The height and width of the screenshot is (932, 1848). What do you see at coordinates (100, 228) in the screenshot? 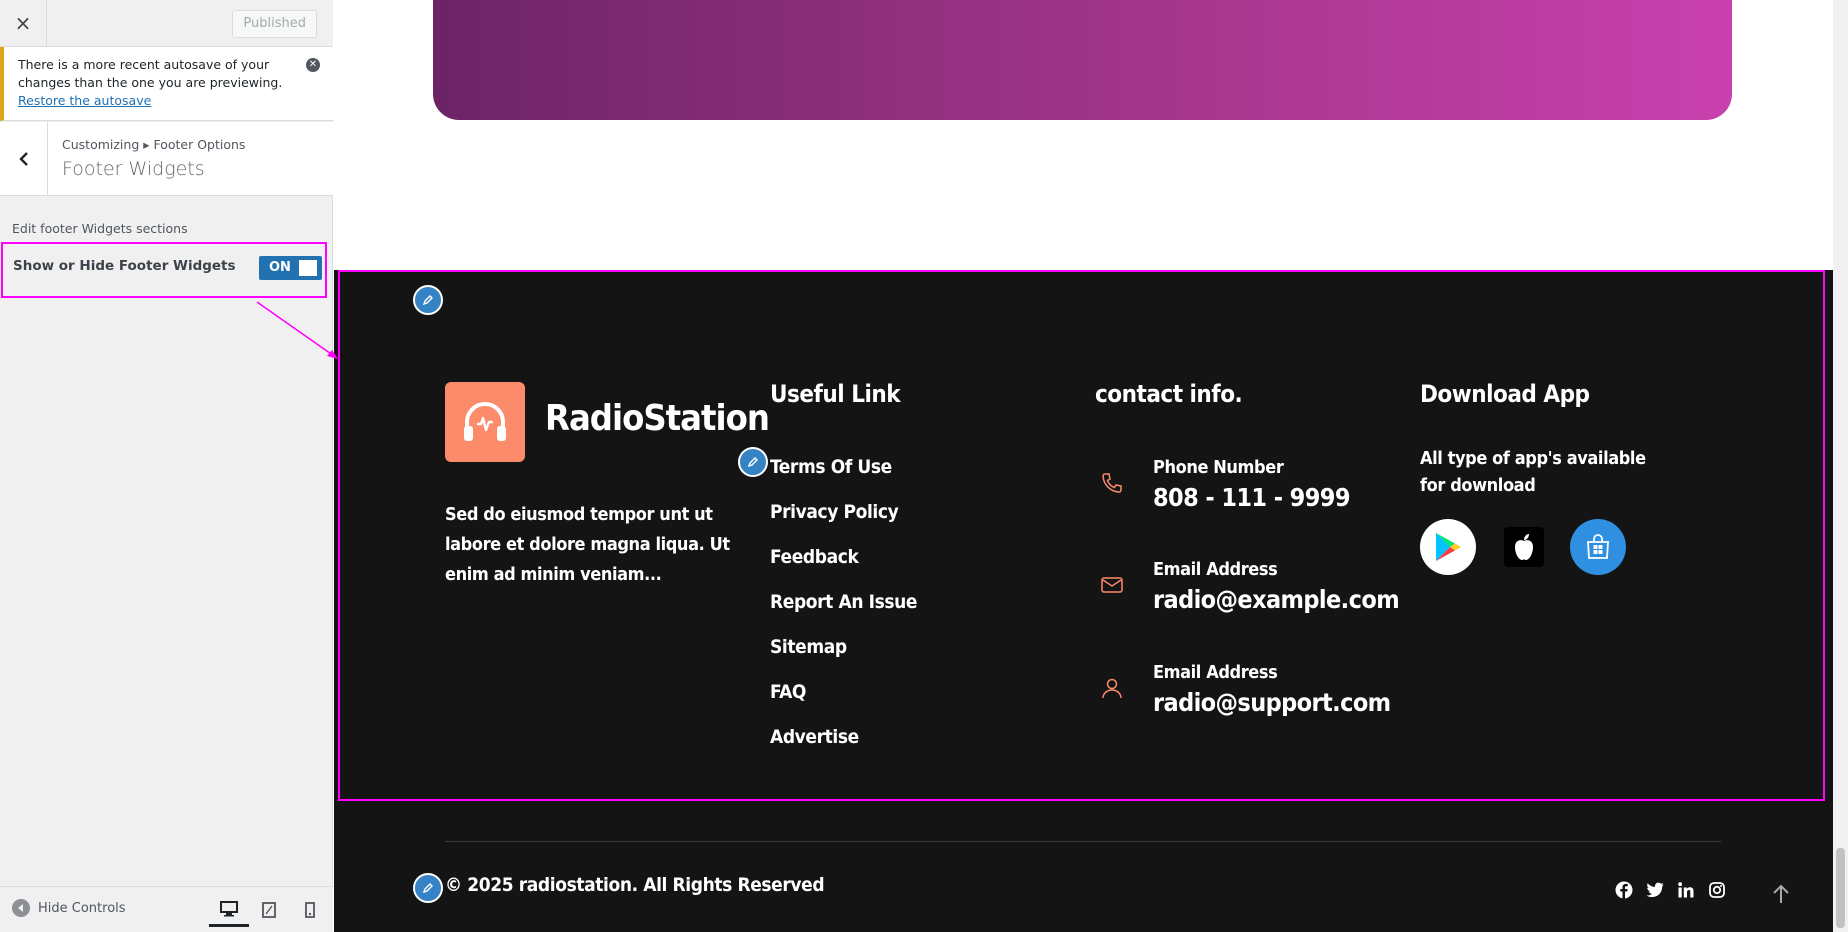
I see `section-description: Edit footer Widgets sections` at bounding box center [100, 228].